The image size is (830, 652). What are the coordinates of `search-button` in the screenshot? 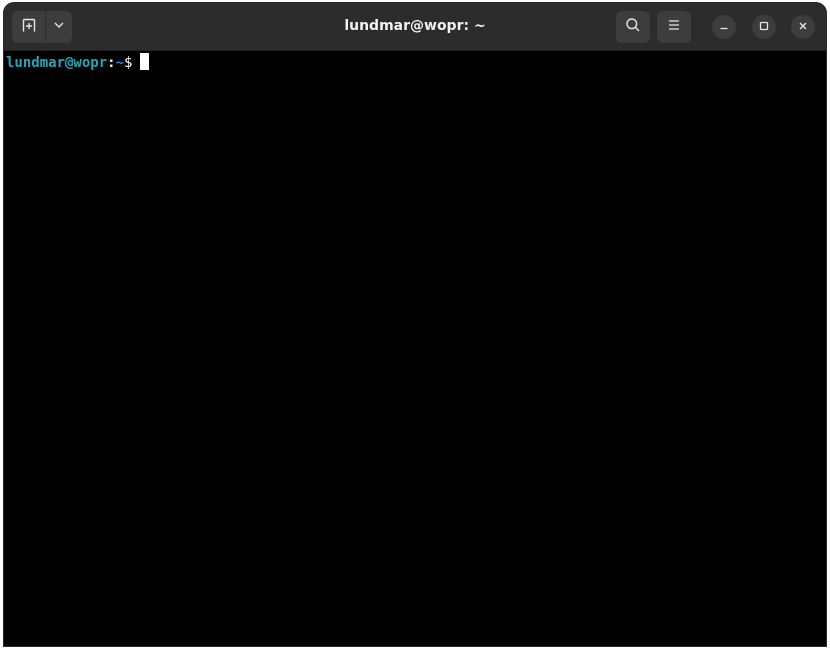 It's located at (633, 27).